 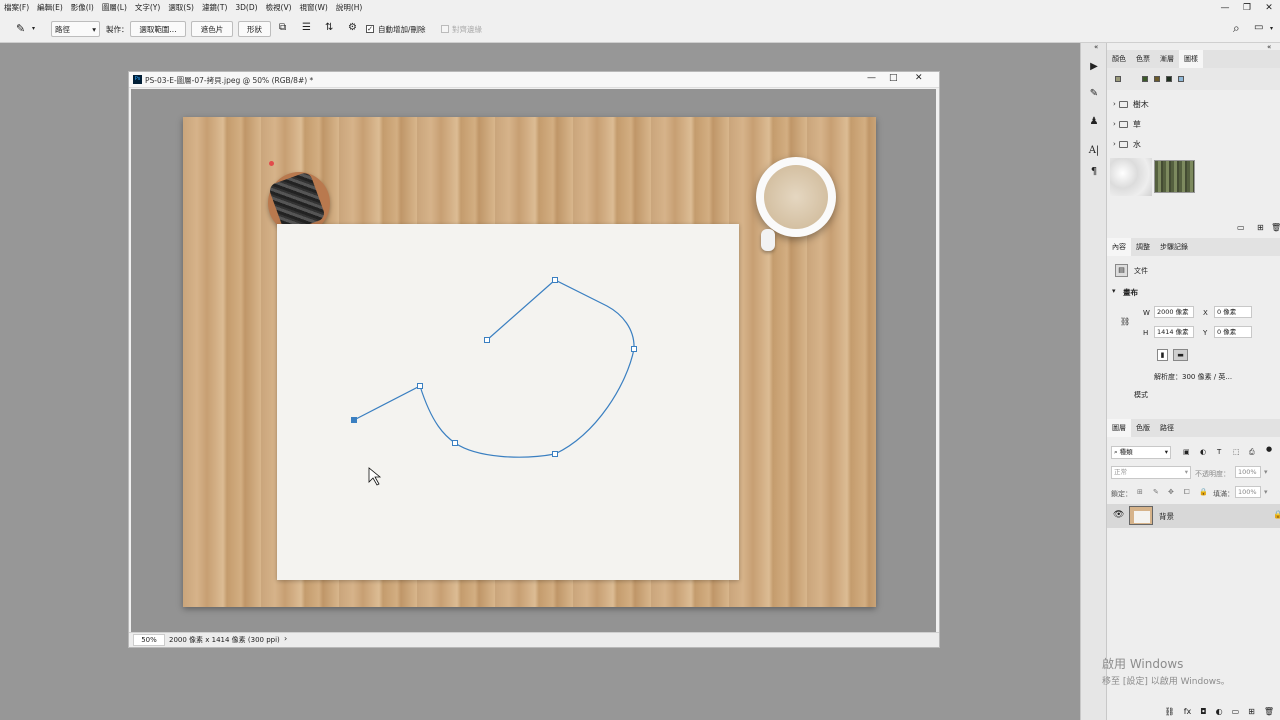 I want to click on canvas-width-field: 2000 像素, so click(x=1174, y=312).